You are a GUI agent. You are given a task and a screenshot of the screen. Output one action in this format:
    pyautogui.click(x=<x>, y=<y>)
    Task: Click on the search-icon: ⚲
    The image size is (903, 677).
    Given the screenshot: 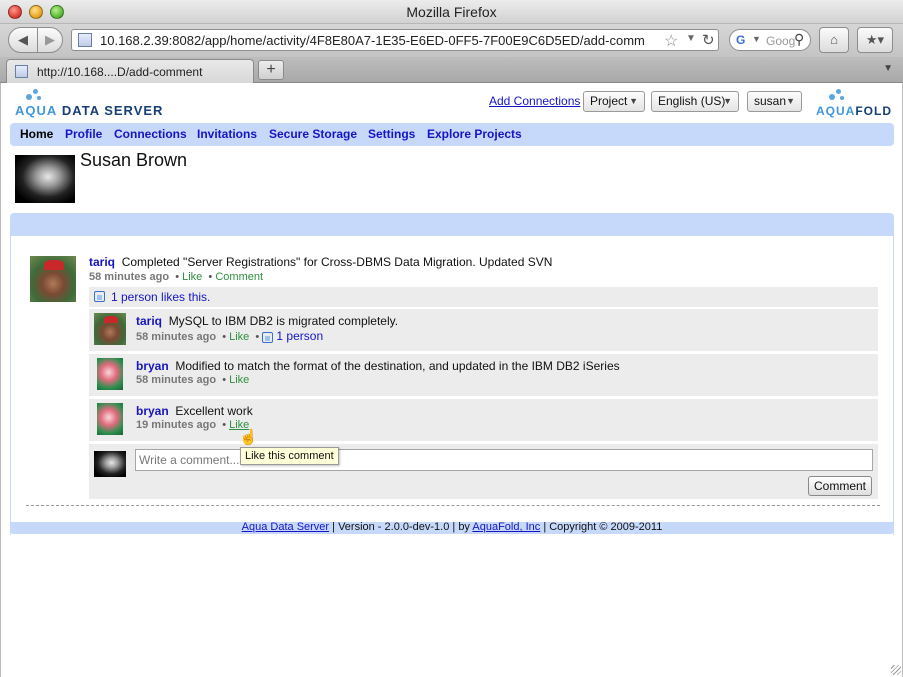 What is the action you would take?
    pyautogui.click(x=799, y=39)
    